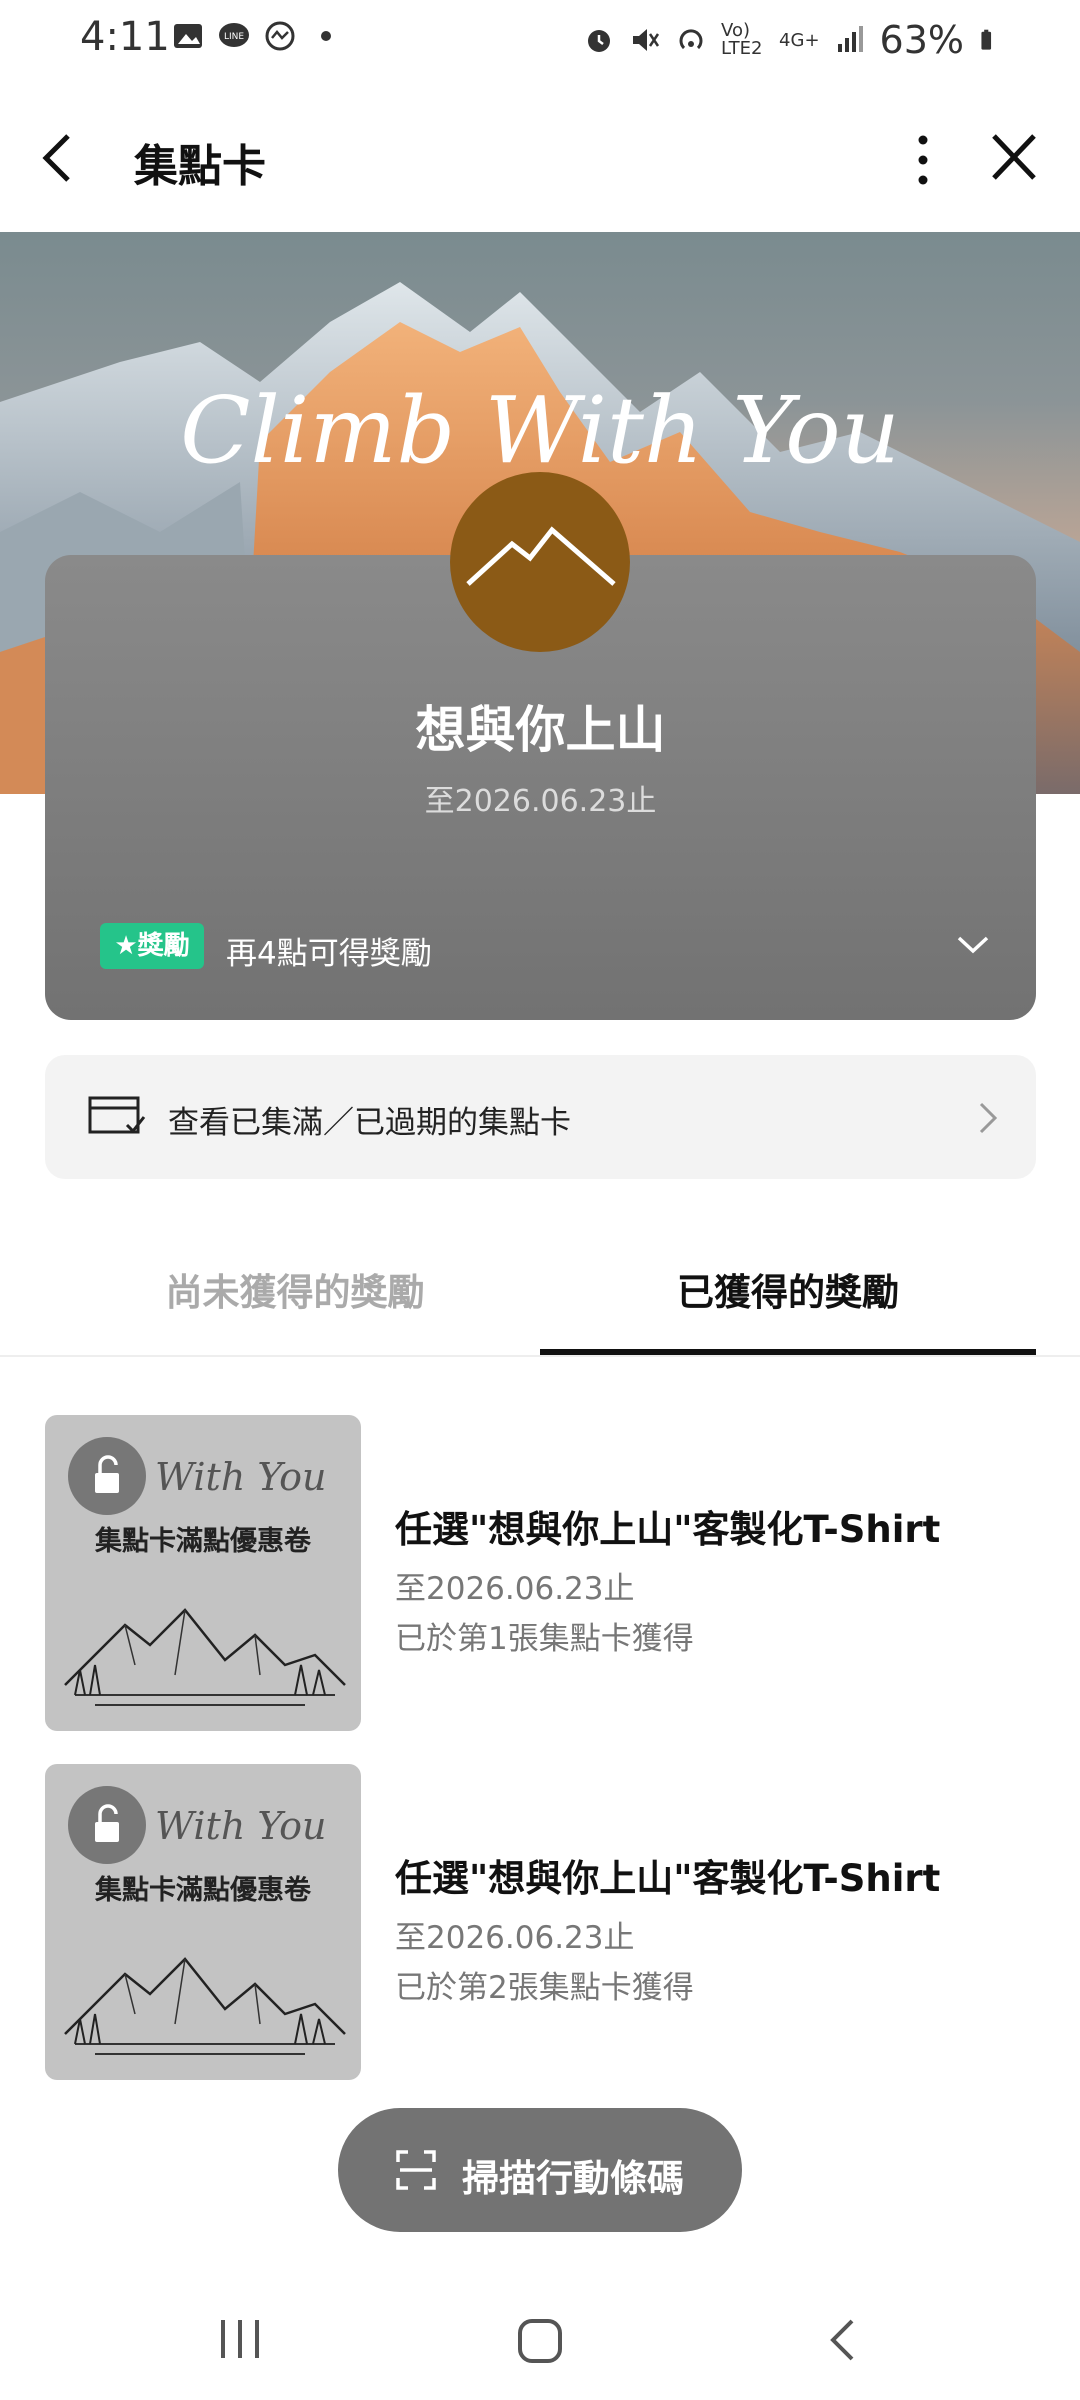 This screenshot has height=2400, width=1080. Describe the element at coordinates (986, 39) in the screenshot. I see `battery-icon` at that location.